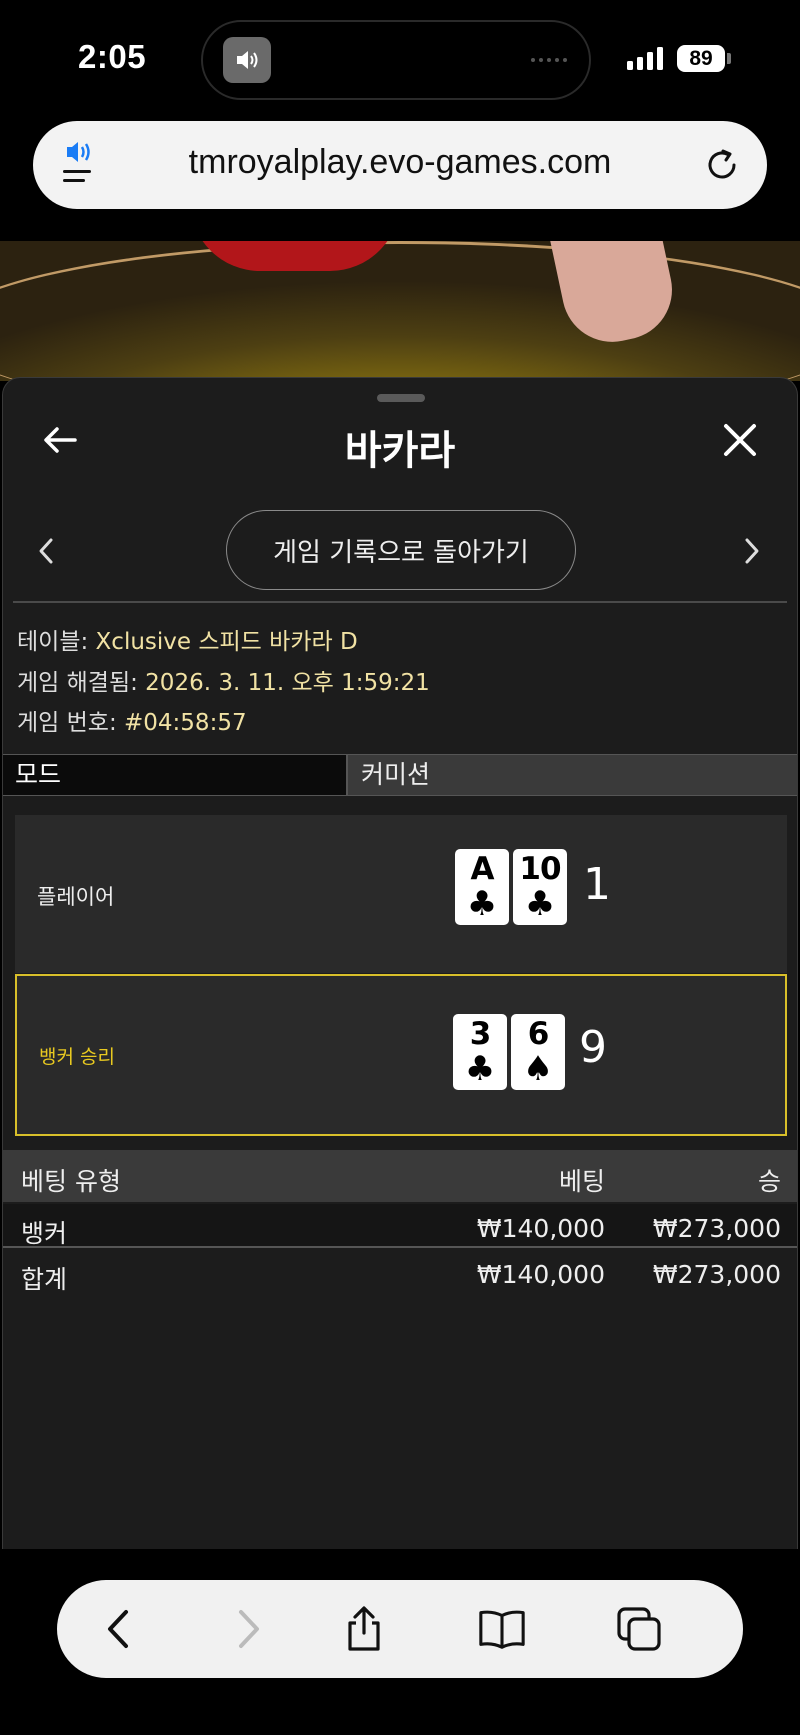  I want to click on reload-icon, so click(722, 165).